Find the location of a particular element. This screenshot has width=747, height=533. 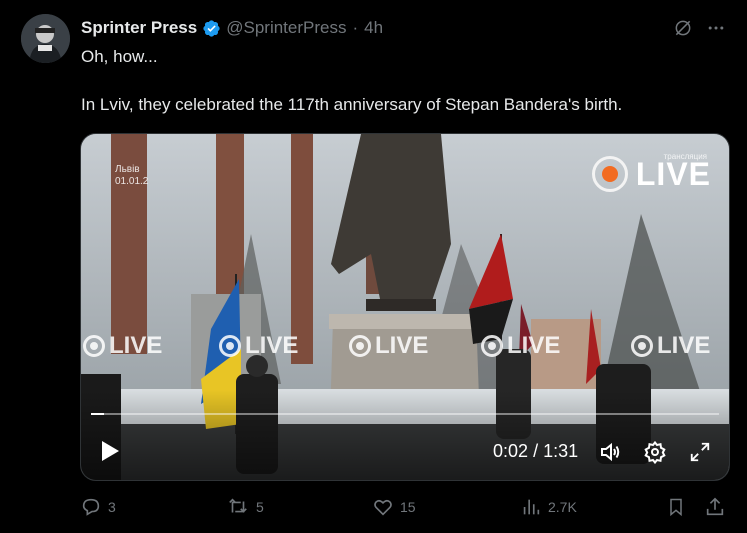

gear-icon is located at coordinates (655, 452).